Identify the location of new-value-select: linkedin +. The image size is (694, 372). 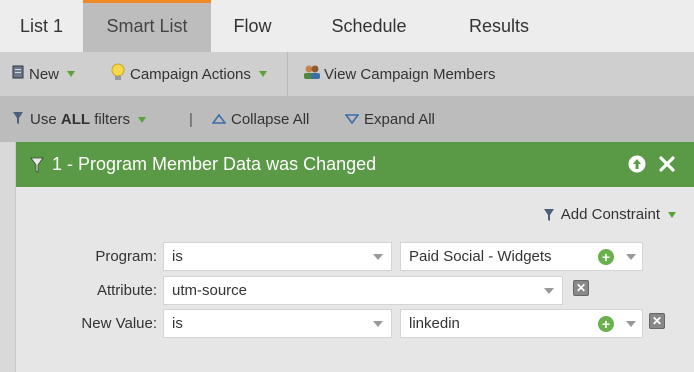
(521, 323).